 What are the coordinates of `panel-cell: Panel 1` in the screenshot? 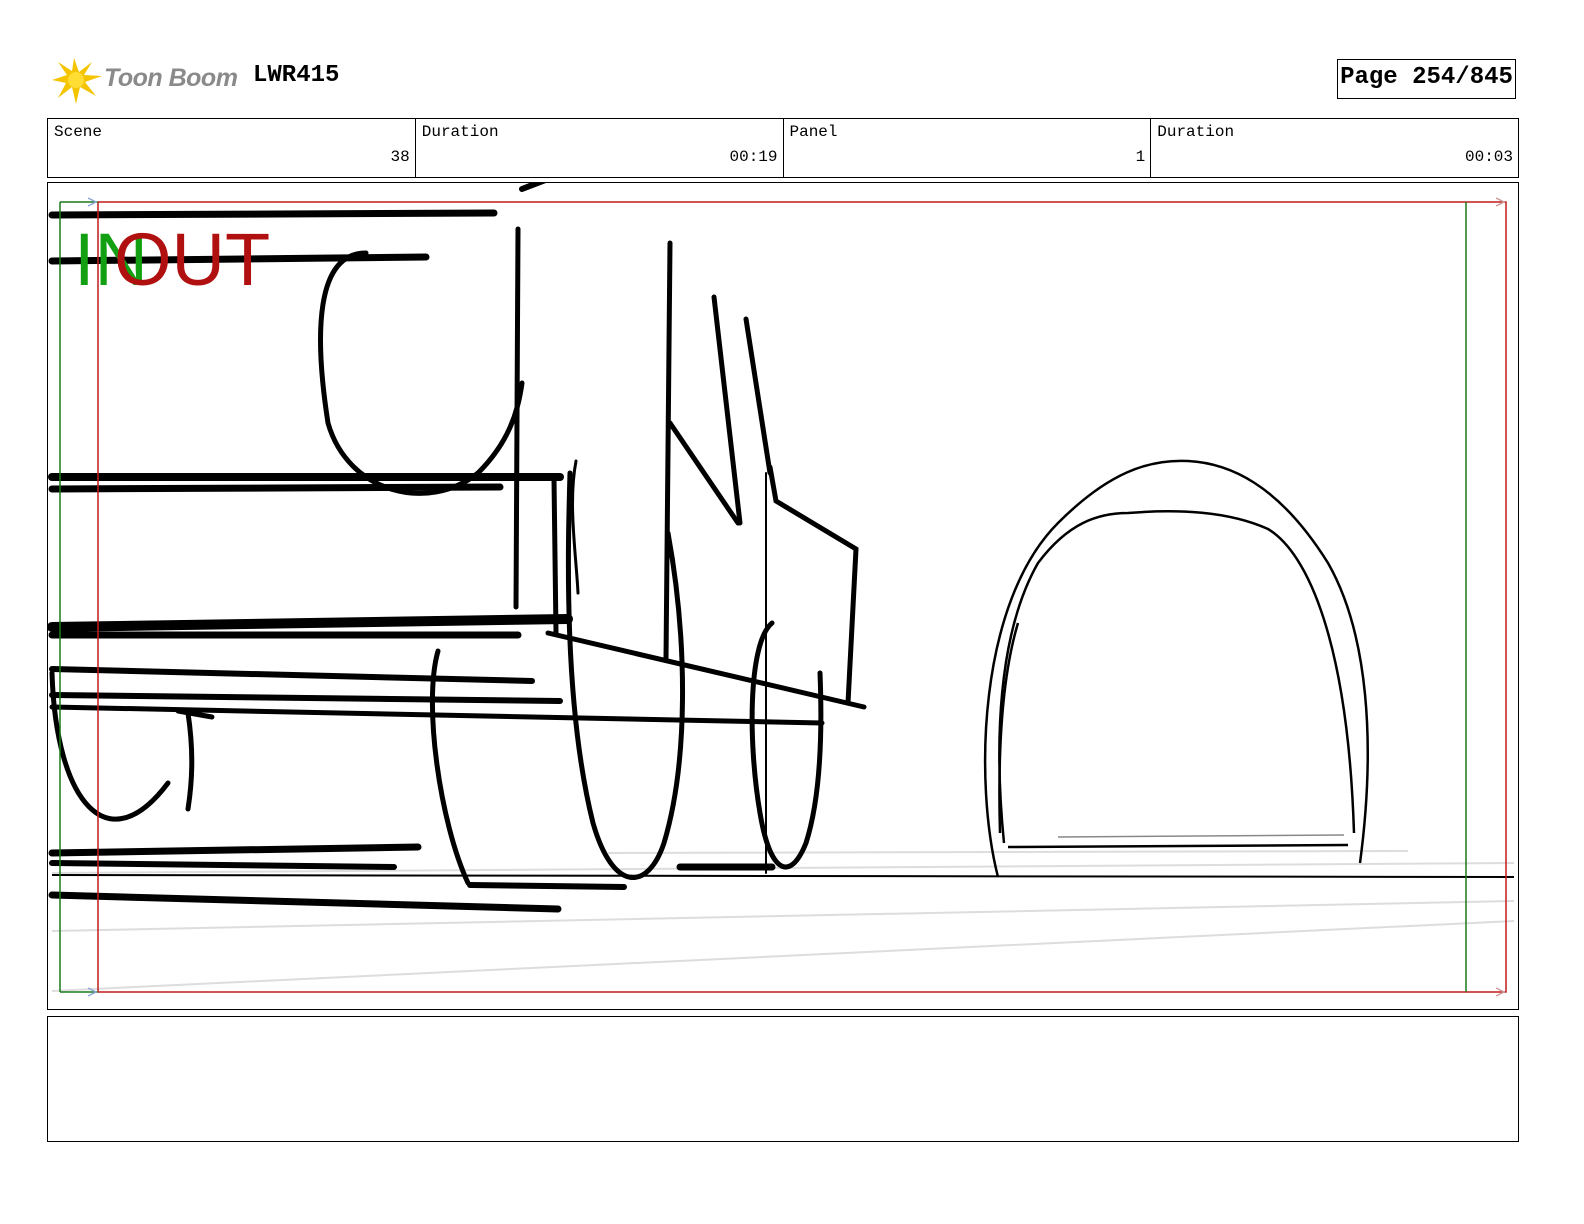 It's located at (968, 148).